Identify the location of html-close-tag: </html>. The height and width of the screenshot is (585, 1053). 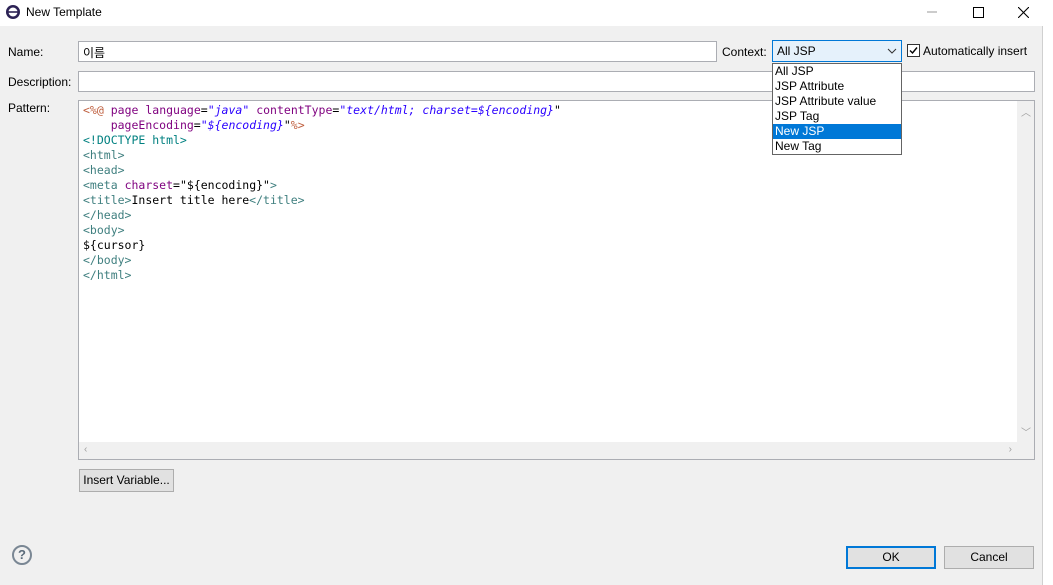
(107, 275).